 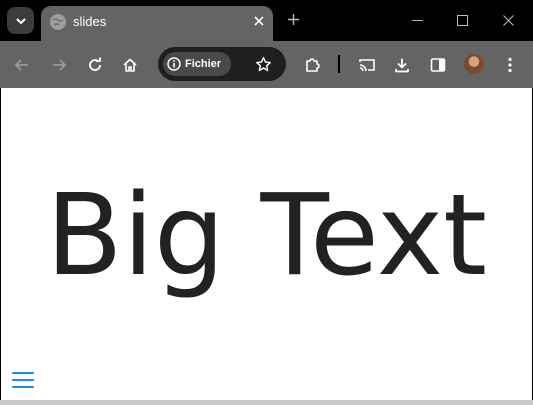 I want to click on tab-close-button, so click(x=259, y=21).